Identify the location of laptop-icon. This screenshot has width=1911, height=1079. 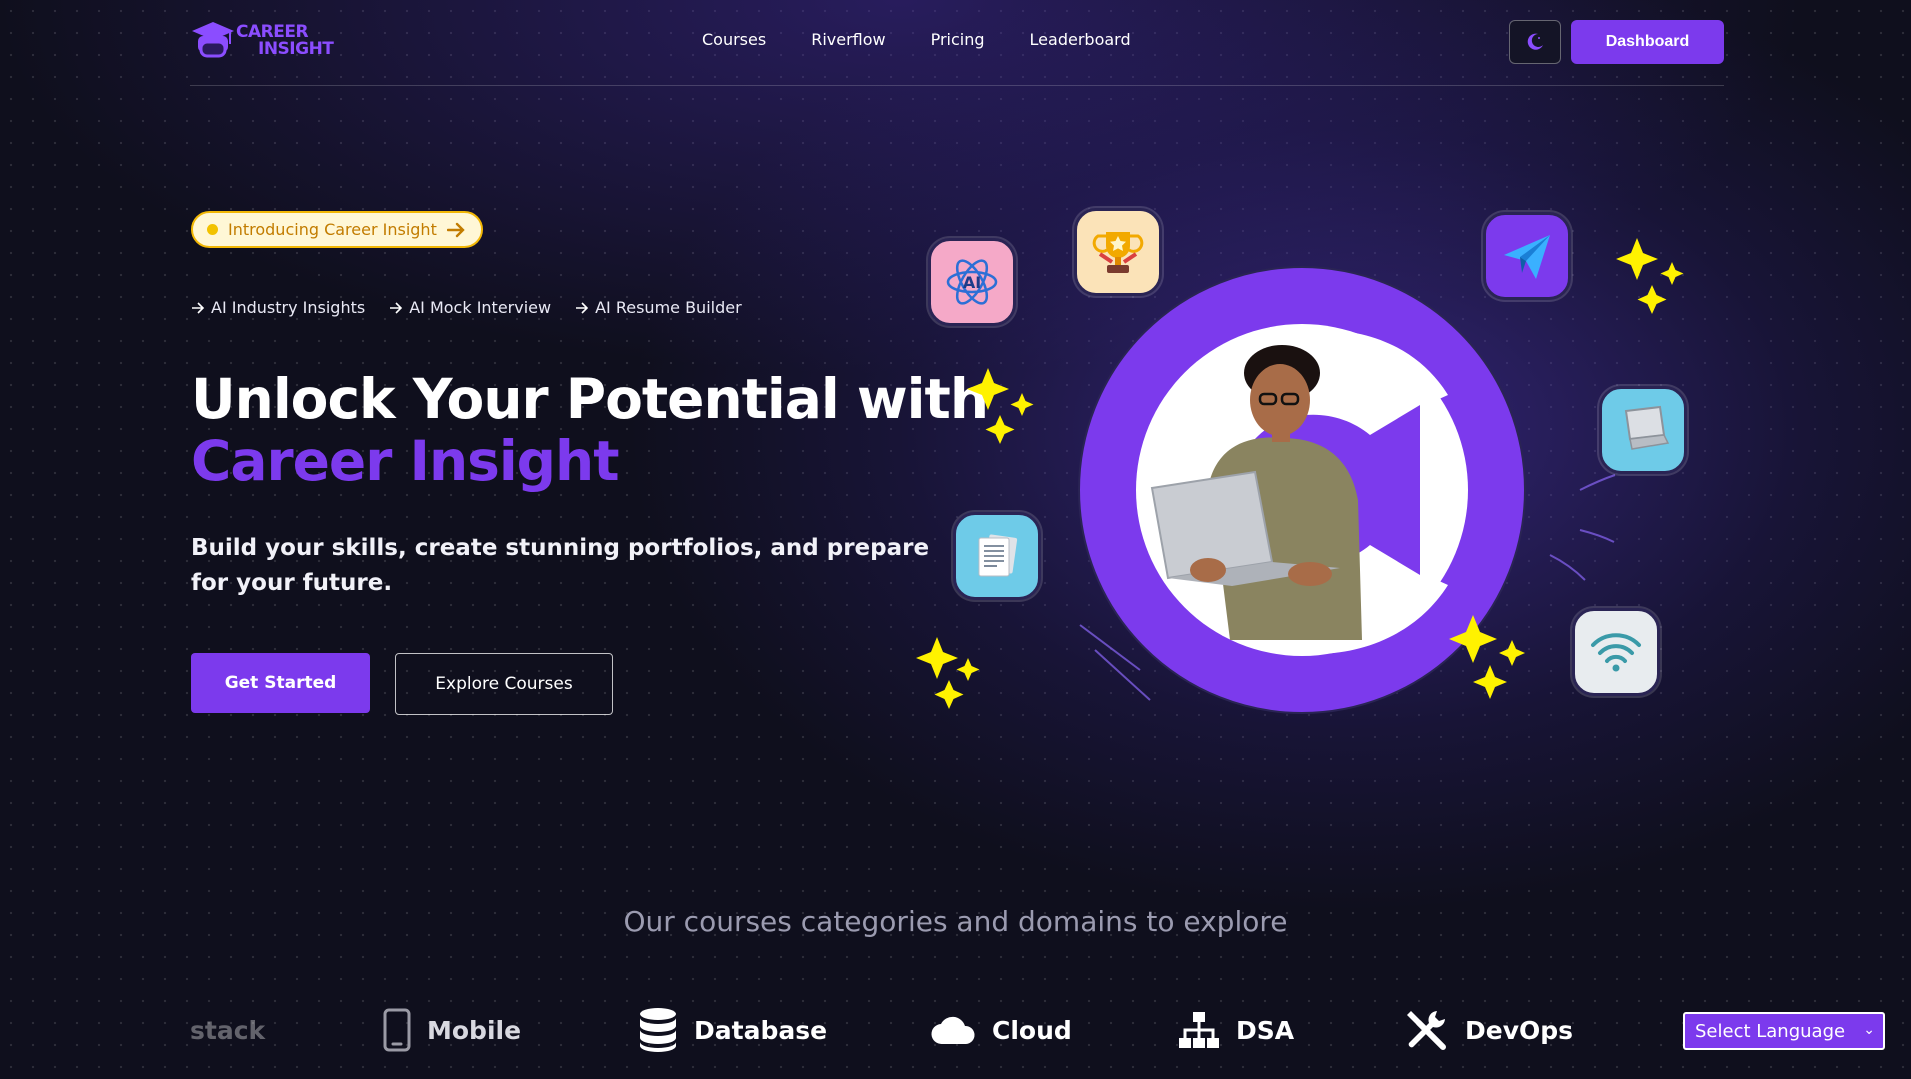
(1643, 430).